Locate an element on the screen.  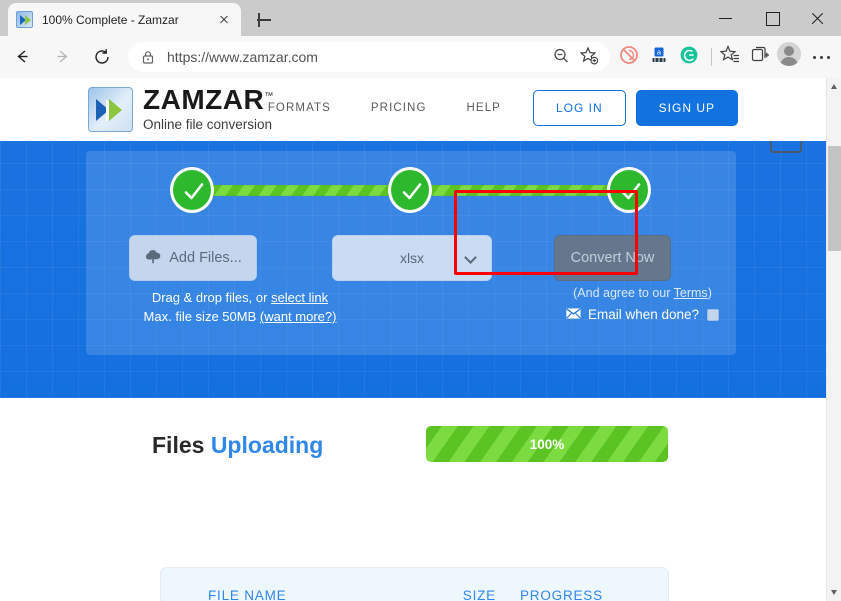
partial-shape-icon is located at coordinates (786, 147).